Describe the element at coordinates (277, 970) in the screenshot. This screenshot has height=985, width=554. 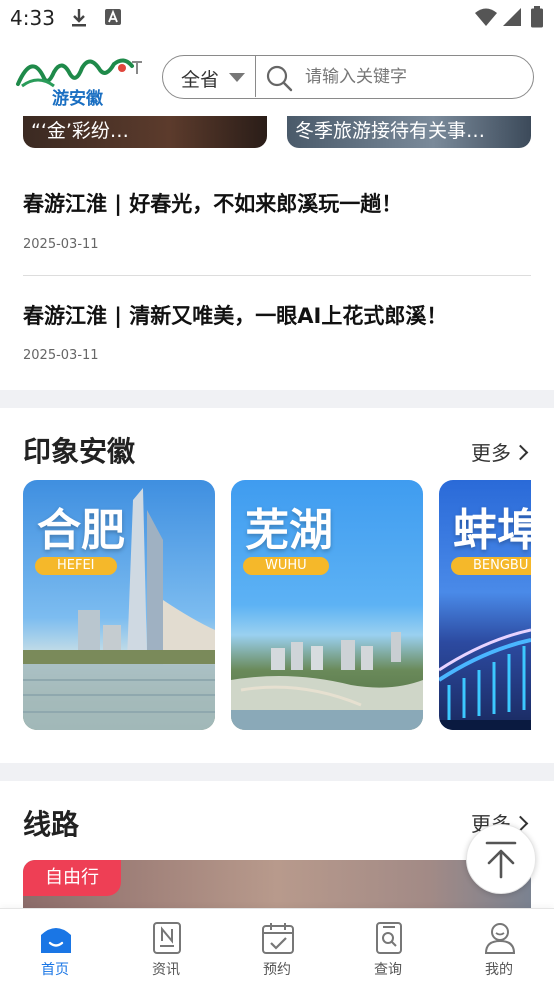
I see `tab-label: 预约` at that location.